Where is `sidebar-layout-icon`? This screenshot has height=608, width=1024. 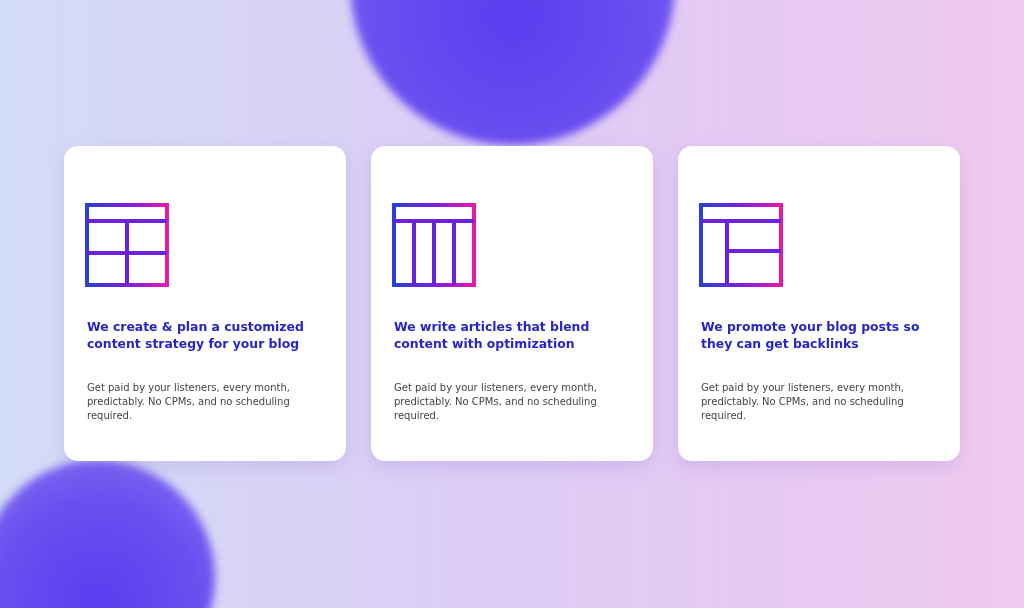 sidebar-layout-icon is located at coordinates (741, 245).